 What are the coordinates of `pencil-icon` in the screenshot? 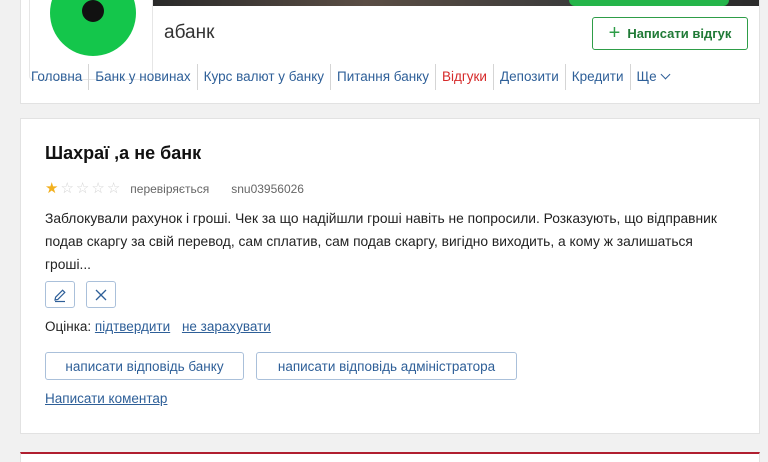 It's located at (60, 295).